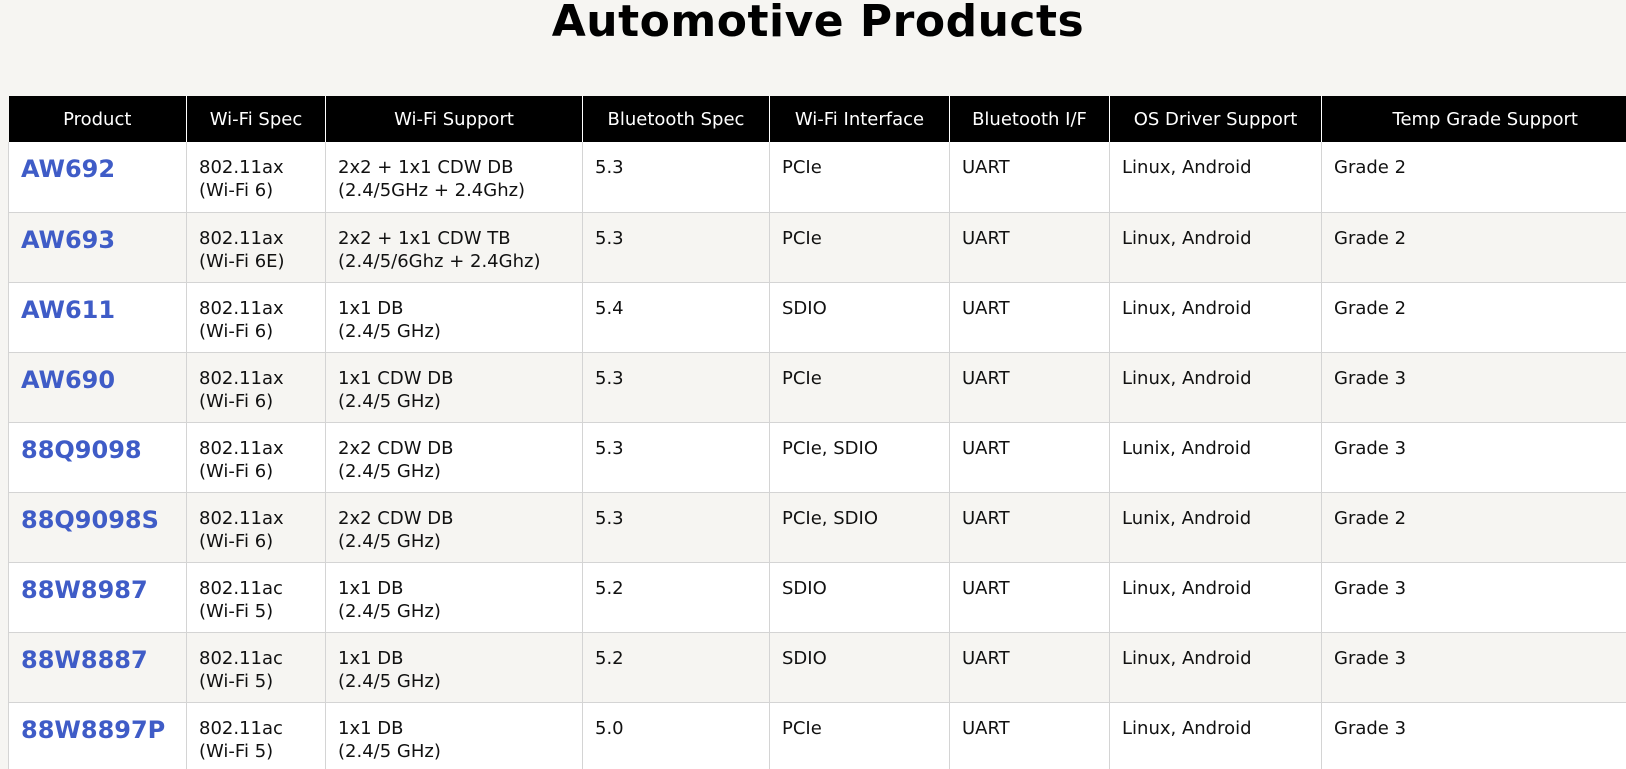  I want to click on wifi-support-config: 1x1 CDW DB, so click(396, 378).